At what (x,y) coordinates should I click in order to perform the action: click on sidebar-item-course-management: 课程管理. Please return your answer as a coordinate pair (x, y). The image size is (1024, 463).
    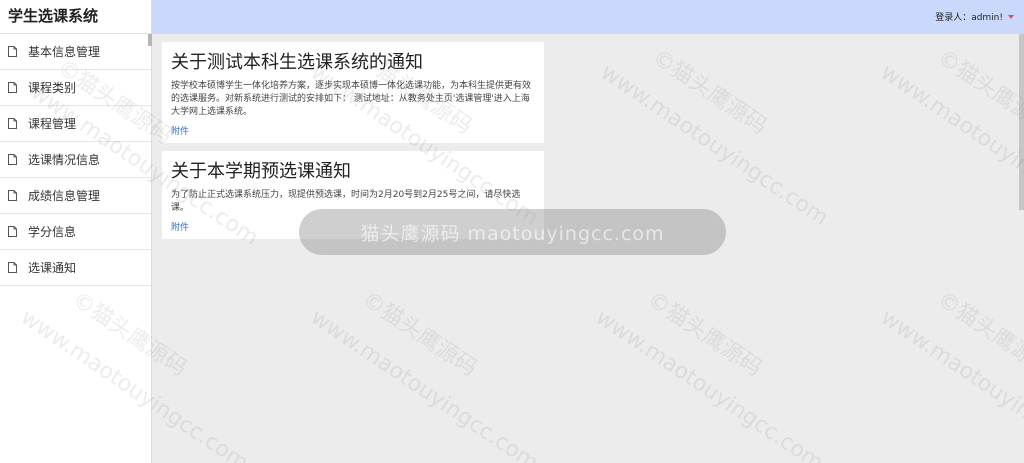
    Looking at the image, I should click on (75, 124).